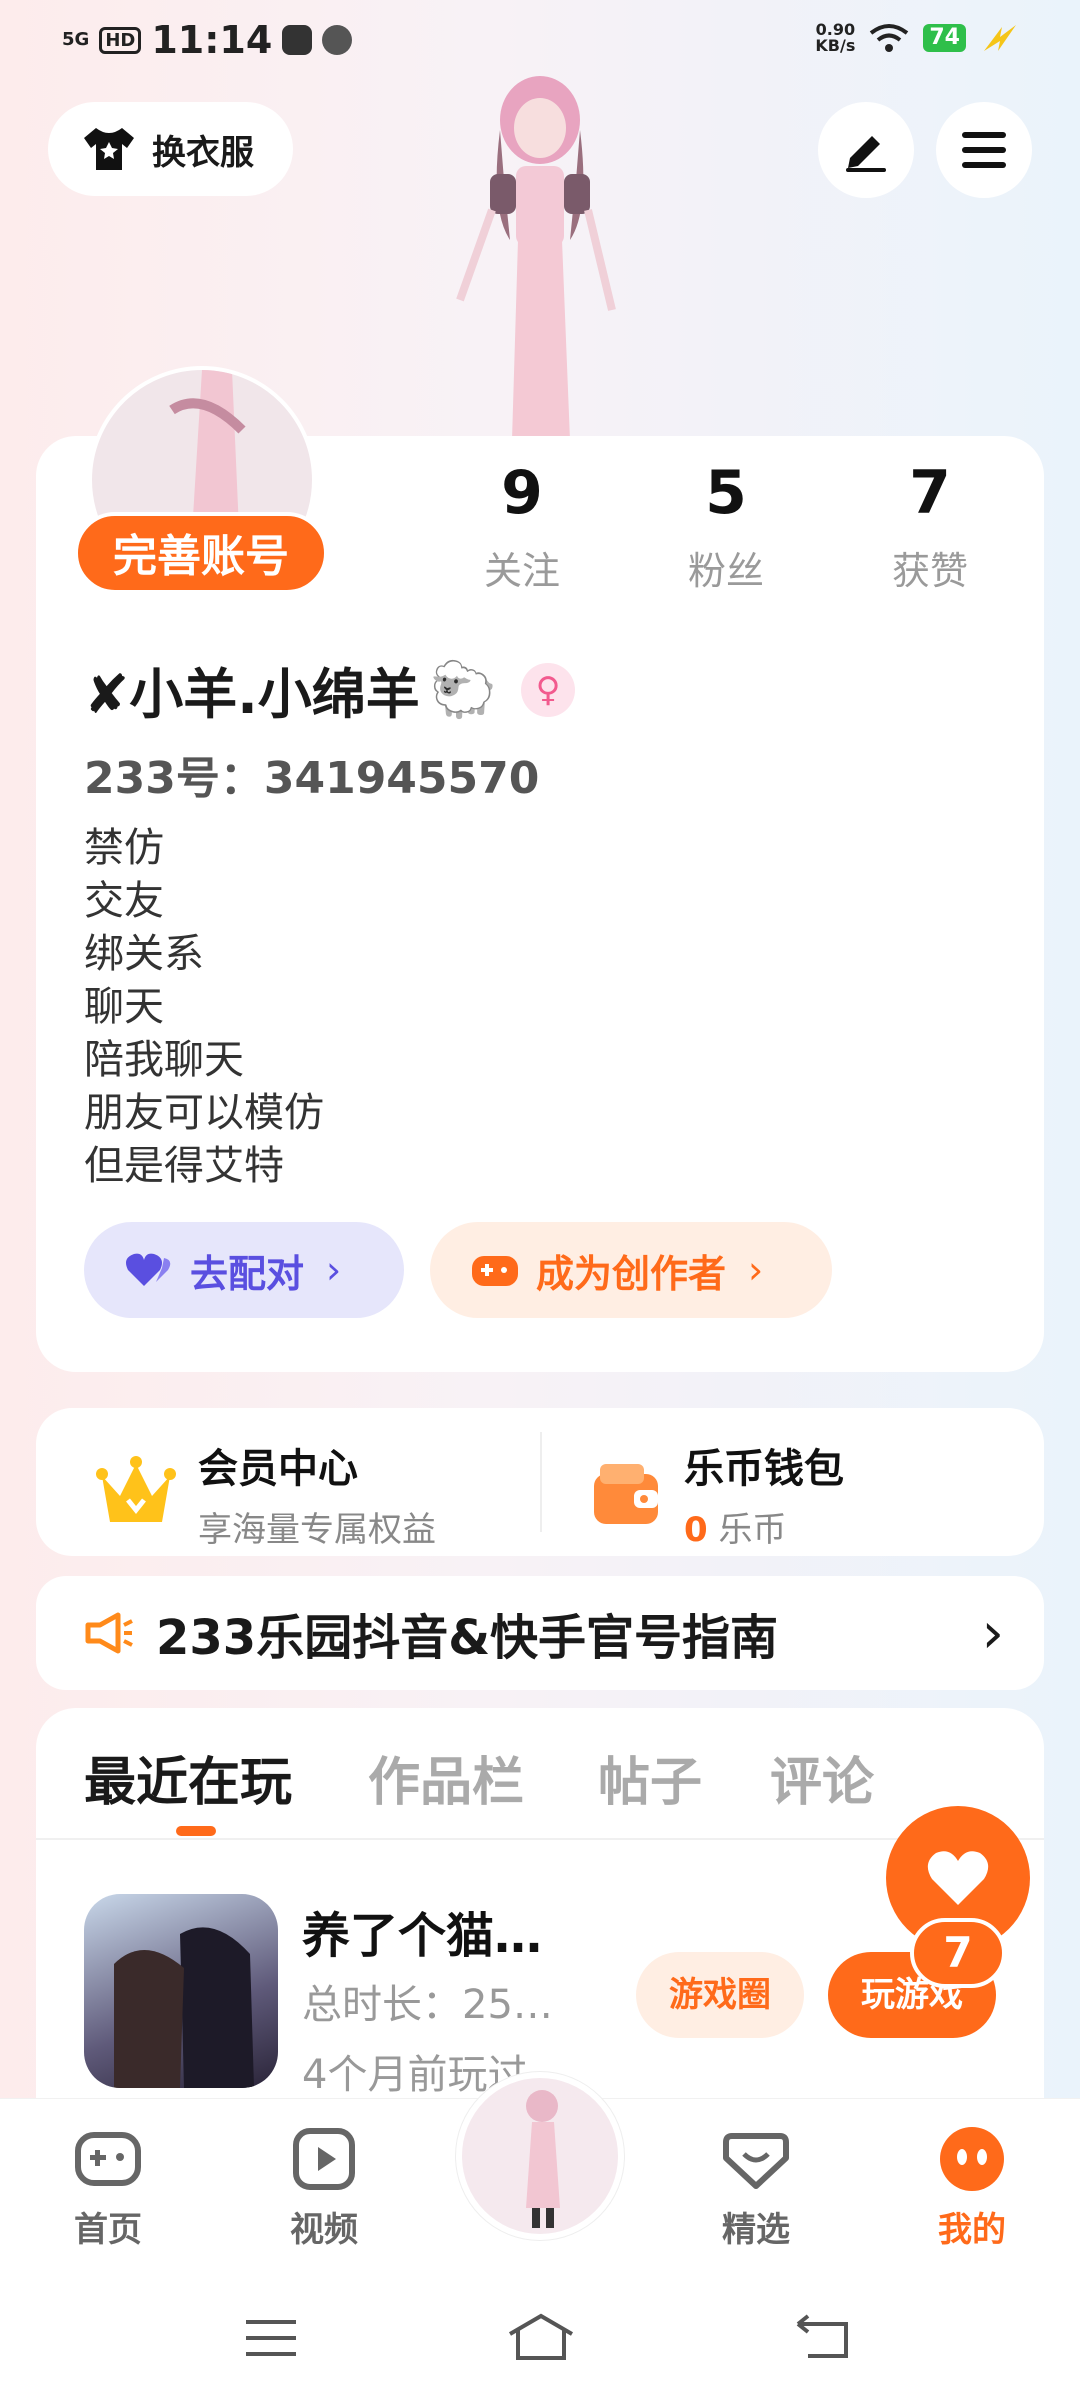 The height and width of the screenshot is (2400, 1080). Describe the element at coordinates (540, 40) in the screenshot. I see `status-bar: 5G HD 11:14 0.90 KB/s 74` at that location.